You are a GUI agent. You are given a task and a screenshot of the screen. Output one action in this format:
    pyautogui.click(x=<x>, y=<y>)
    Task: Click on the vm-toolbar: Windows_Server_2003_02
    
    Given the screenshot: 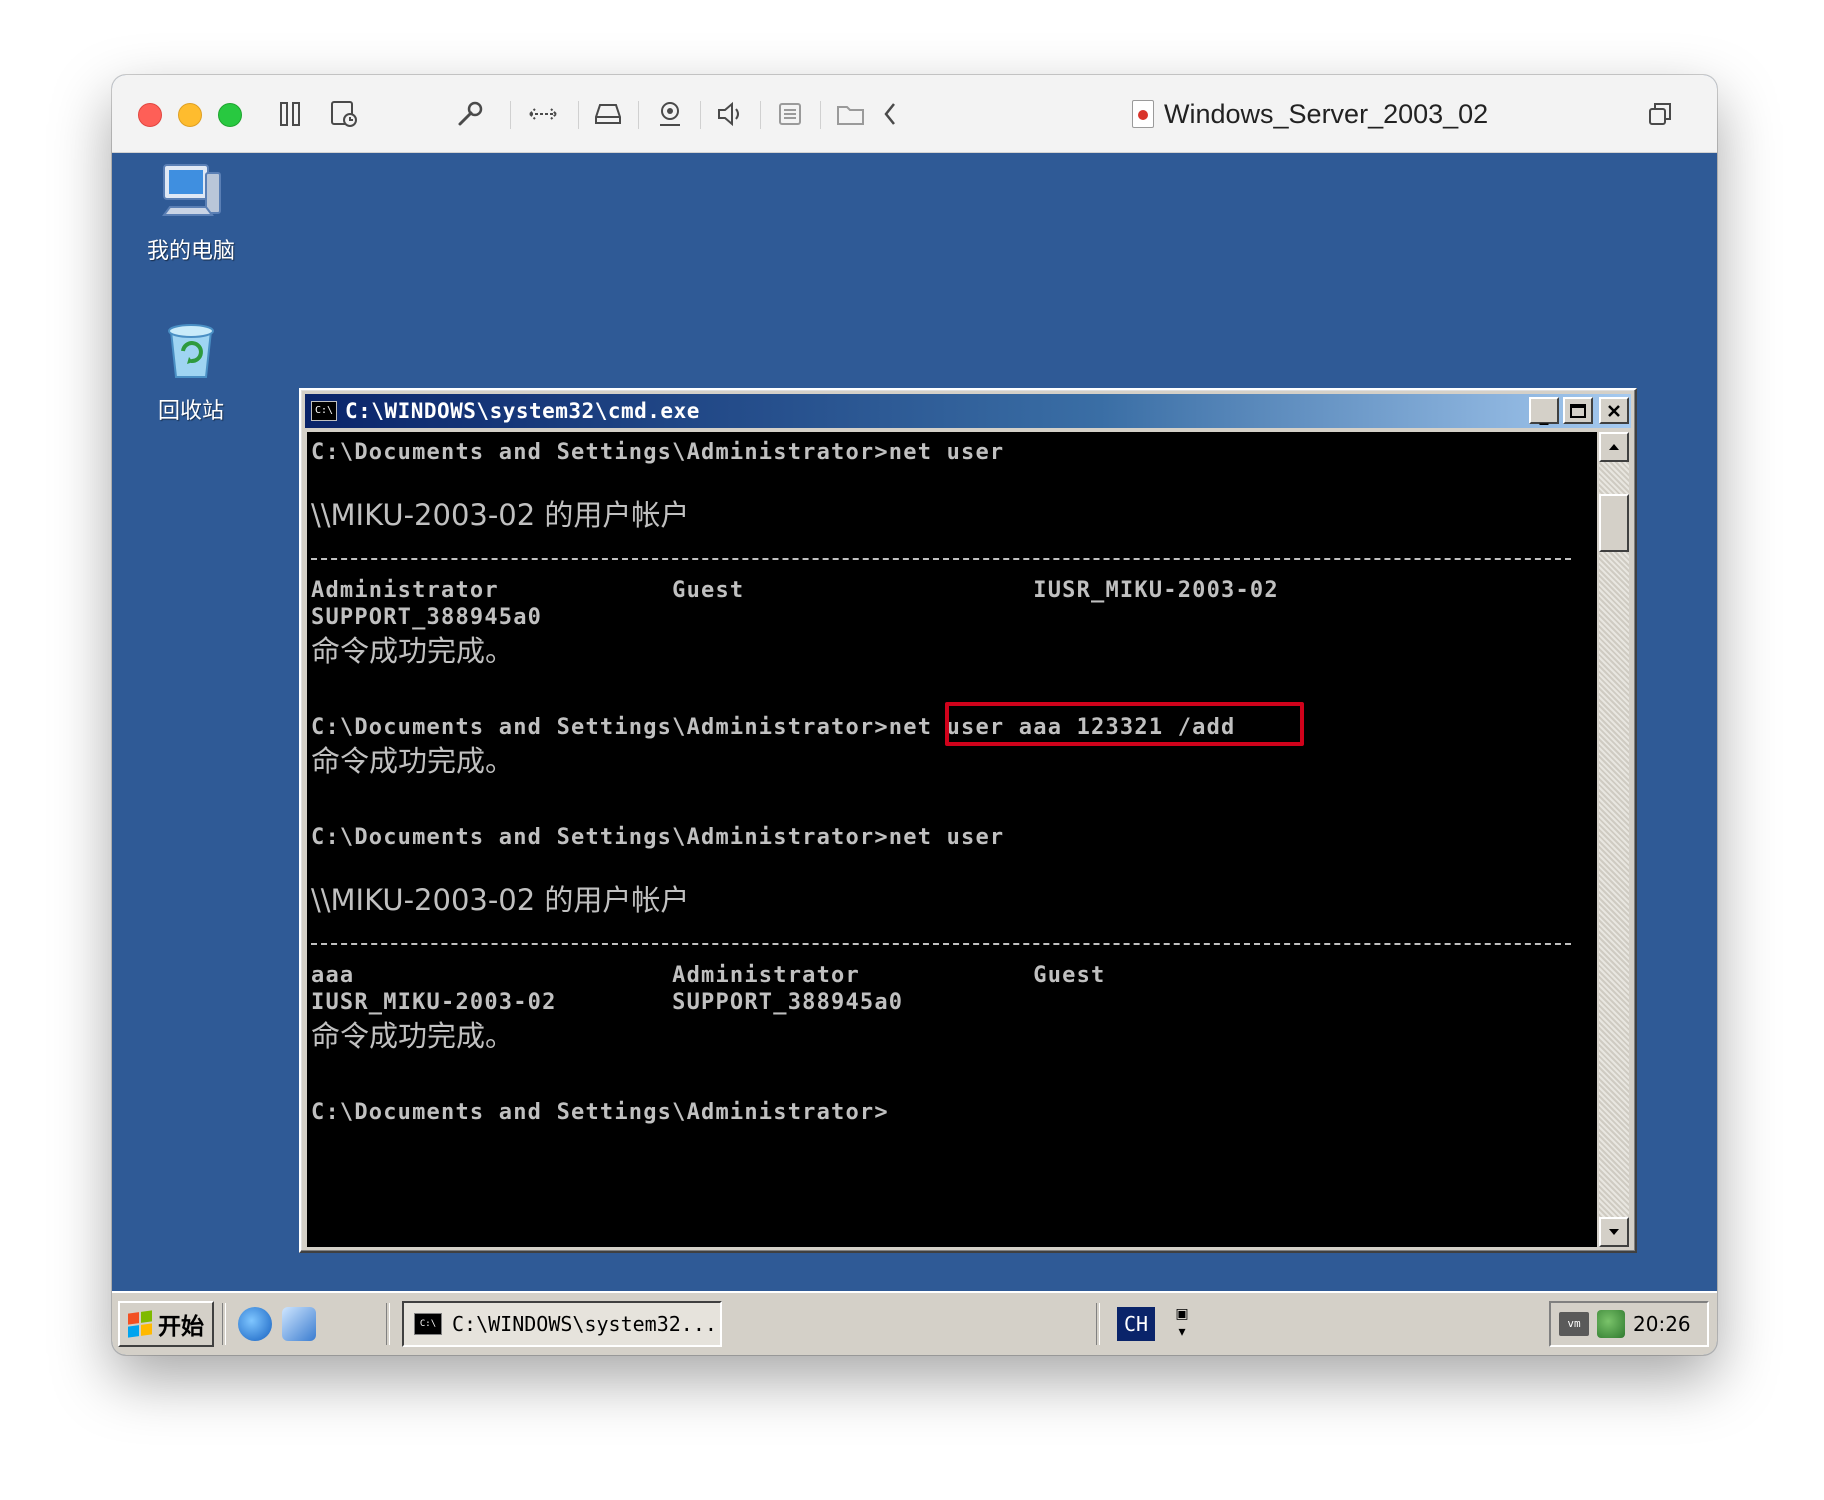 What is the action you would take?
    pyautogui.click(x=914, y=114)
    